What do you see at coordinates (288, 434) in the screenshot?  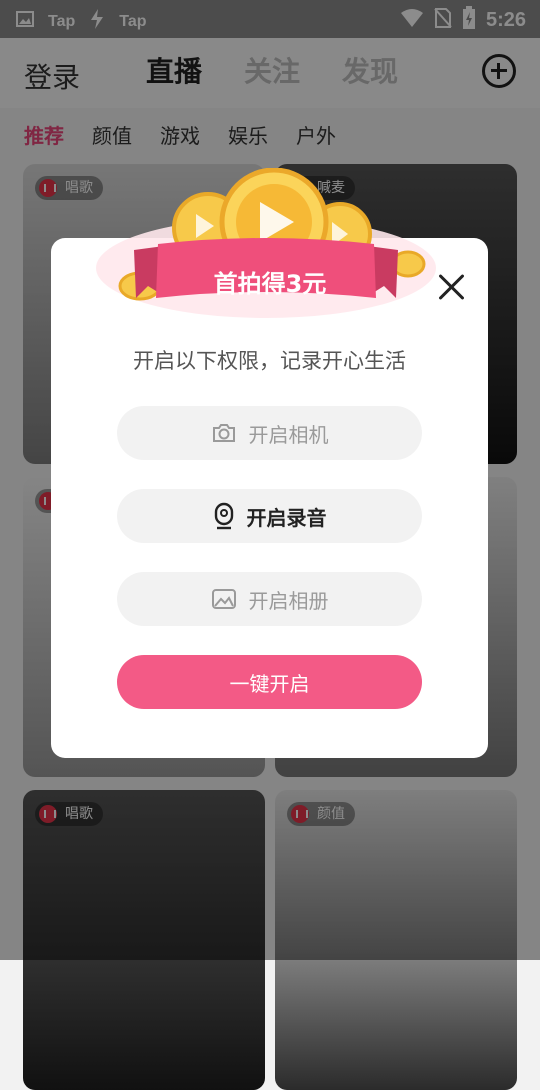 I see `permission-label: 开启相机` at bounding box center [288, 434].